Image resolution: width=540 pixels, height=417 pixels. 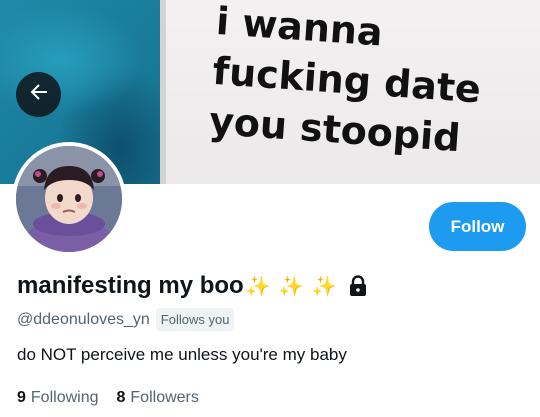 I want to click on arrow-left-icon, so click(x=39, y=94).